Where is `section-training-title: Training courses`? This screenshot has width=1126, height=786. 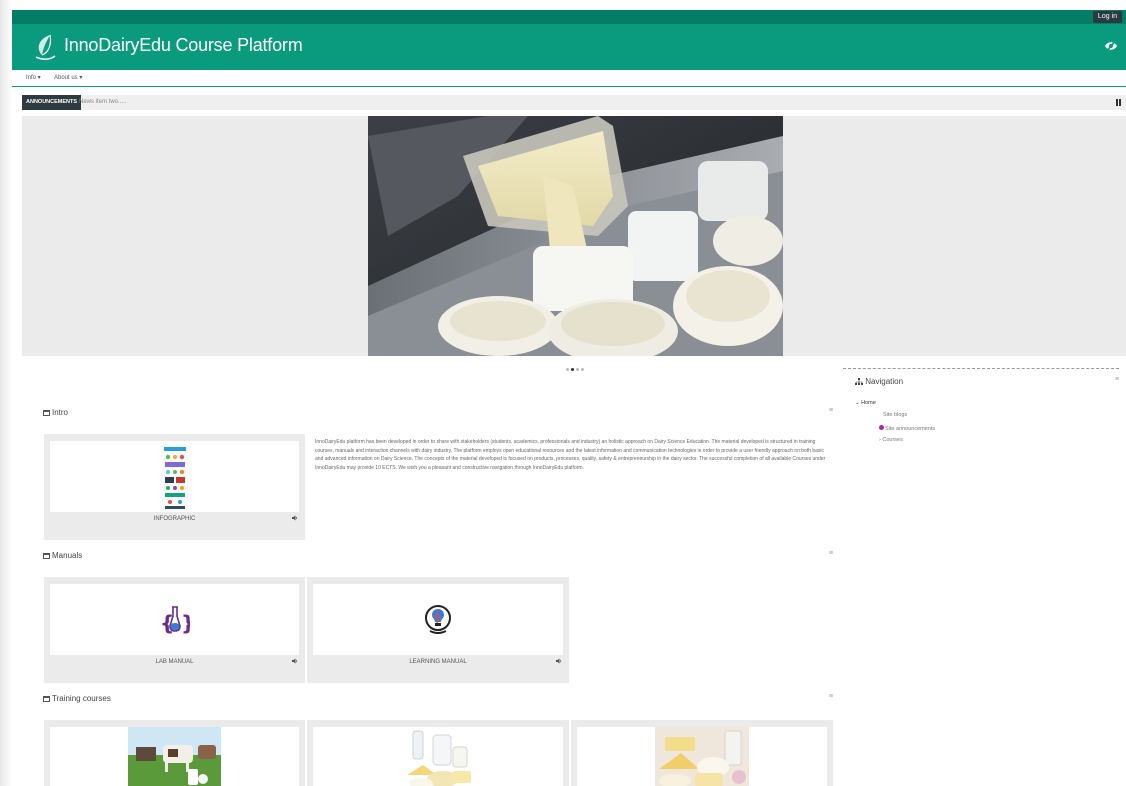
section-training-title: Training courses is located at coordinates (77, 698).